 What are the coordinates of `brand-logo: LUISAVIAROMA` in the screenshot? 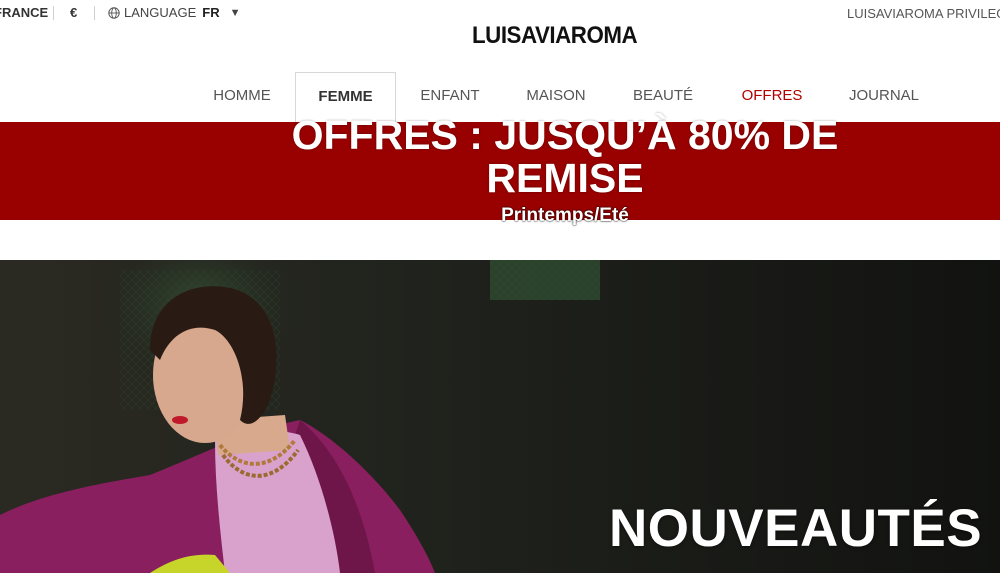 It's located at (555, 36).